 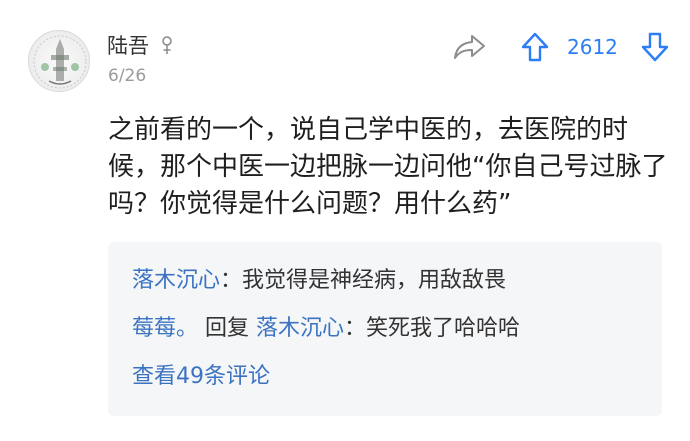 I want to click on avatar-emblem-icon, so click(x=60, y=62).